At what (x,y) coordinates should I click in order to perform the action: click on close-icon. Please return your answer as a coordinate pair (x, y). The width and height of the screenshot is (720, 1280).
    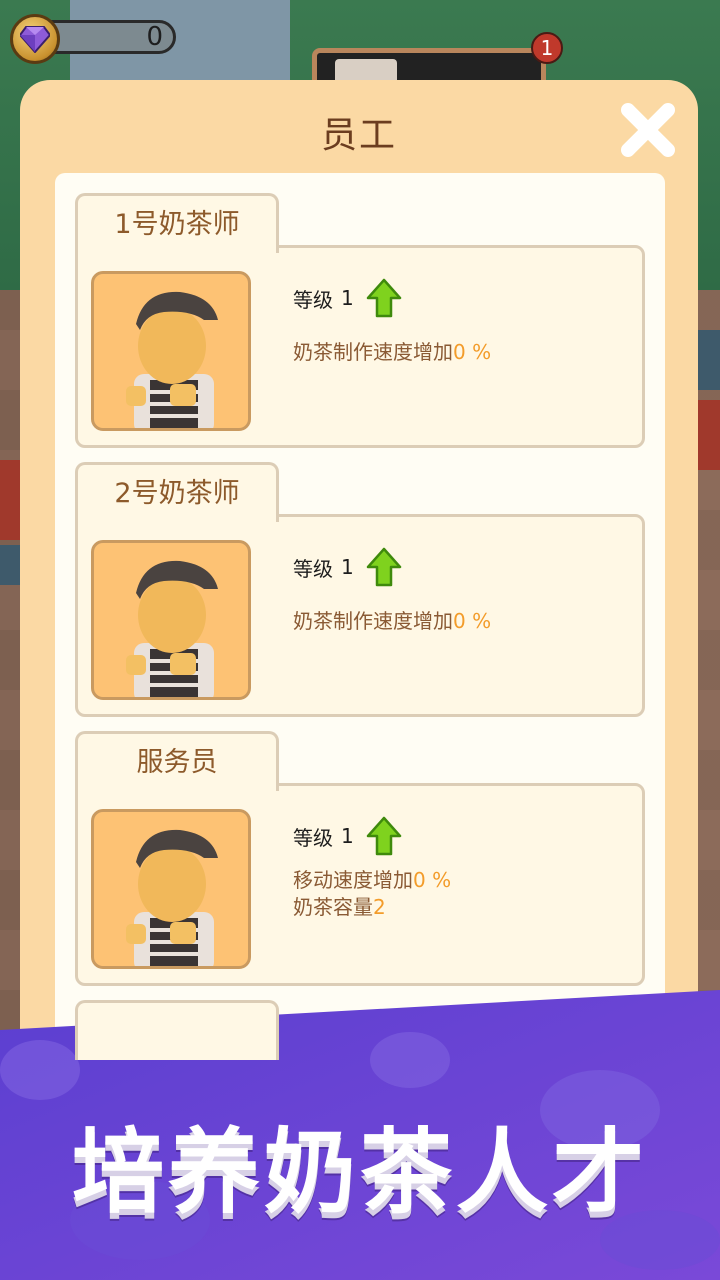
    Looking at the image, I should click on (648, 130).